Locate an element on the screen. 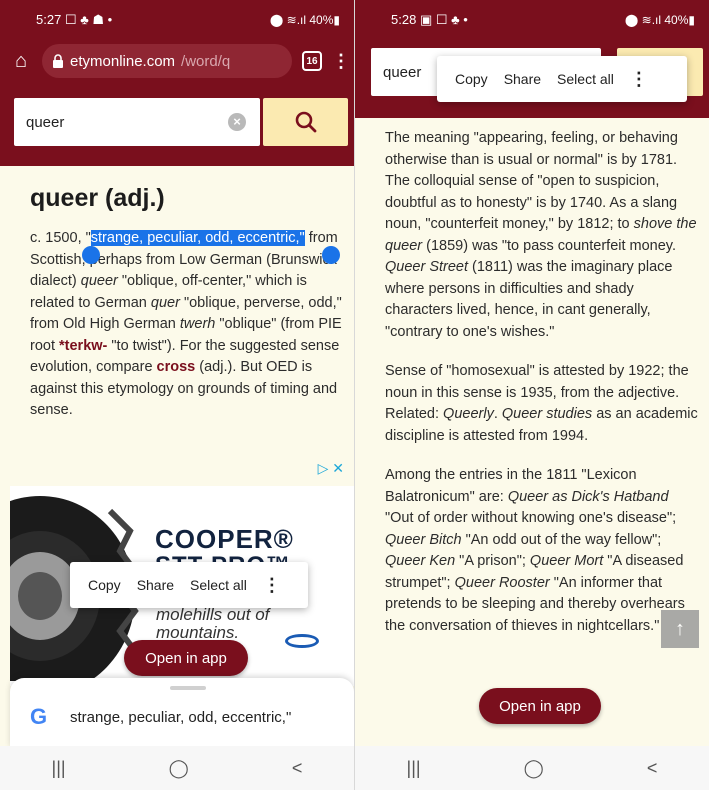  address-bar: etymonline.com/word/q is located at coordinates (167, 61).